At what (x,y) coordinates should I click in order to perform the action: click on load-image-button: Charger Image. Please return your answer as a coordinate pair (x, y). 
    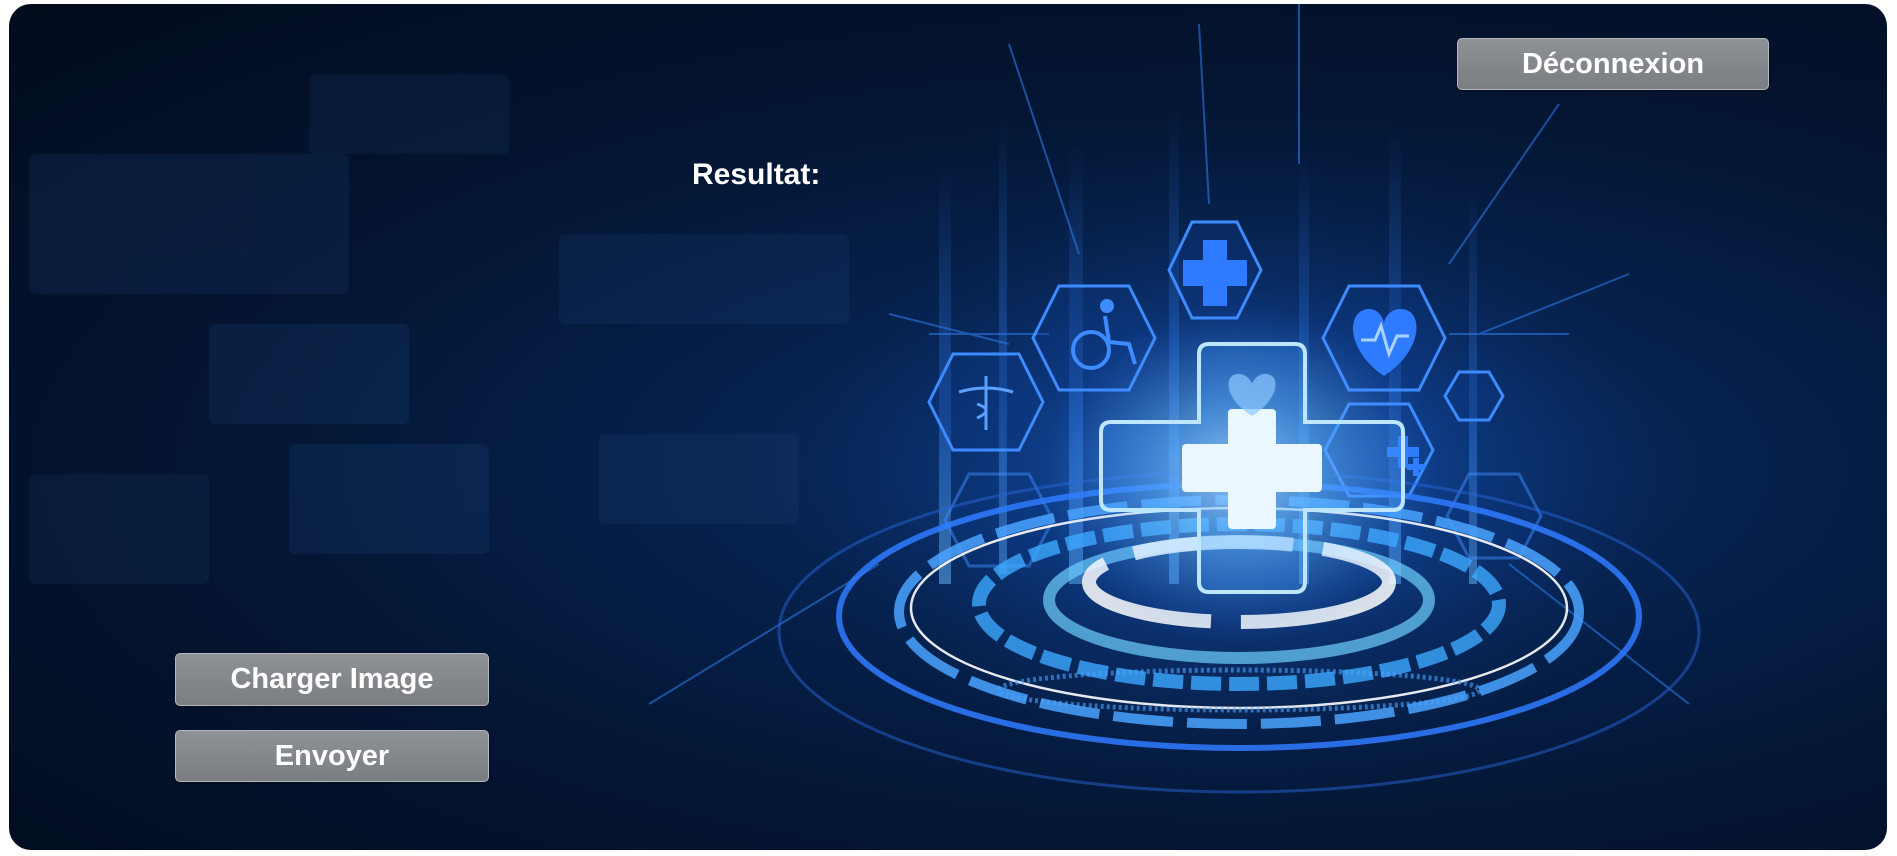
    Looking at the image, I should click on (332, 679).